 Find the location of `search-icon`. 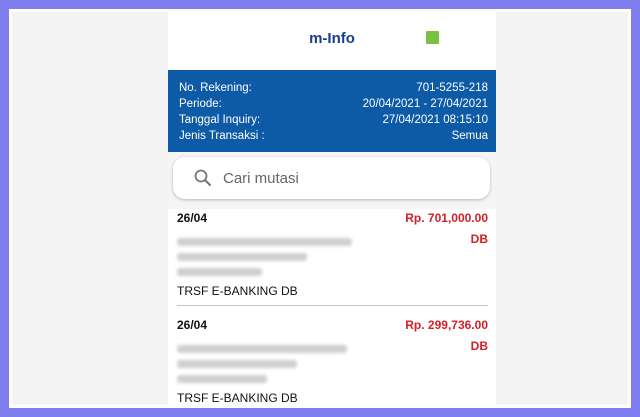

search-icon is located at coordinates (203, 178).